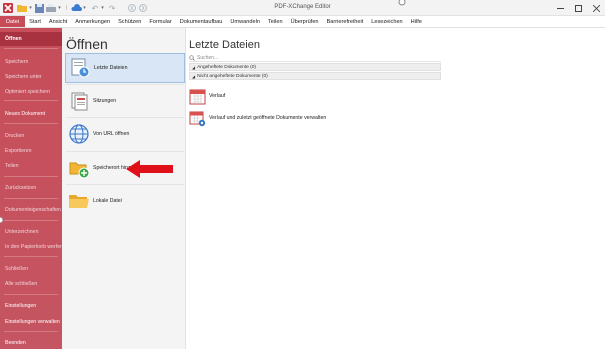 The height and width of the screenshot is (349, 605). Describe the element at coordinates (160, 21) in the screenshot. I see `menu-item-formular: Formular` at that location.